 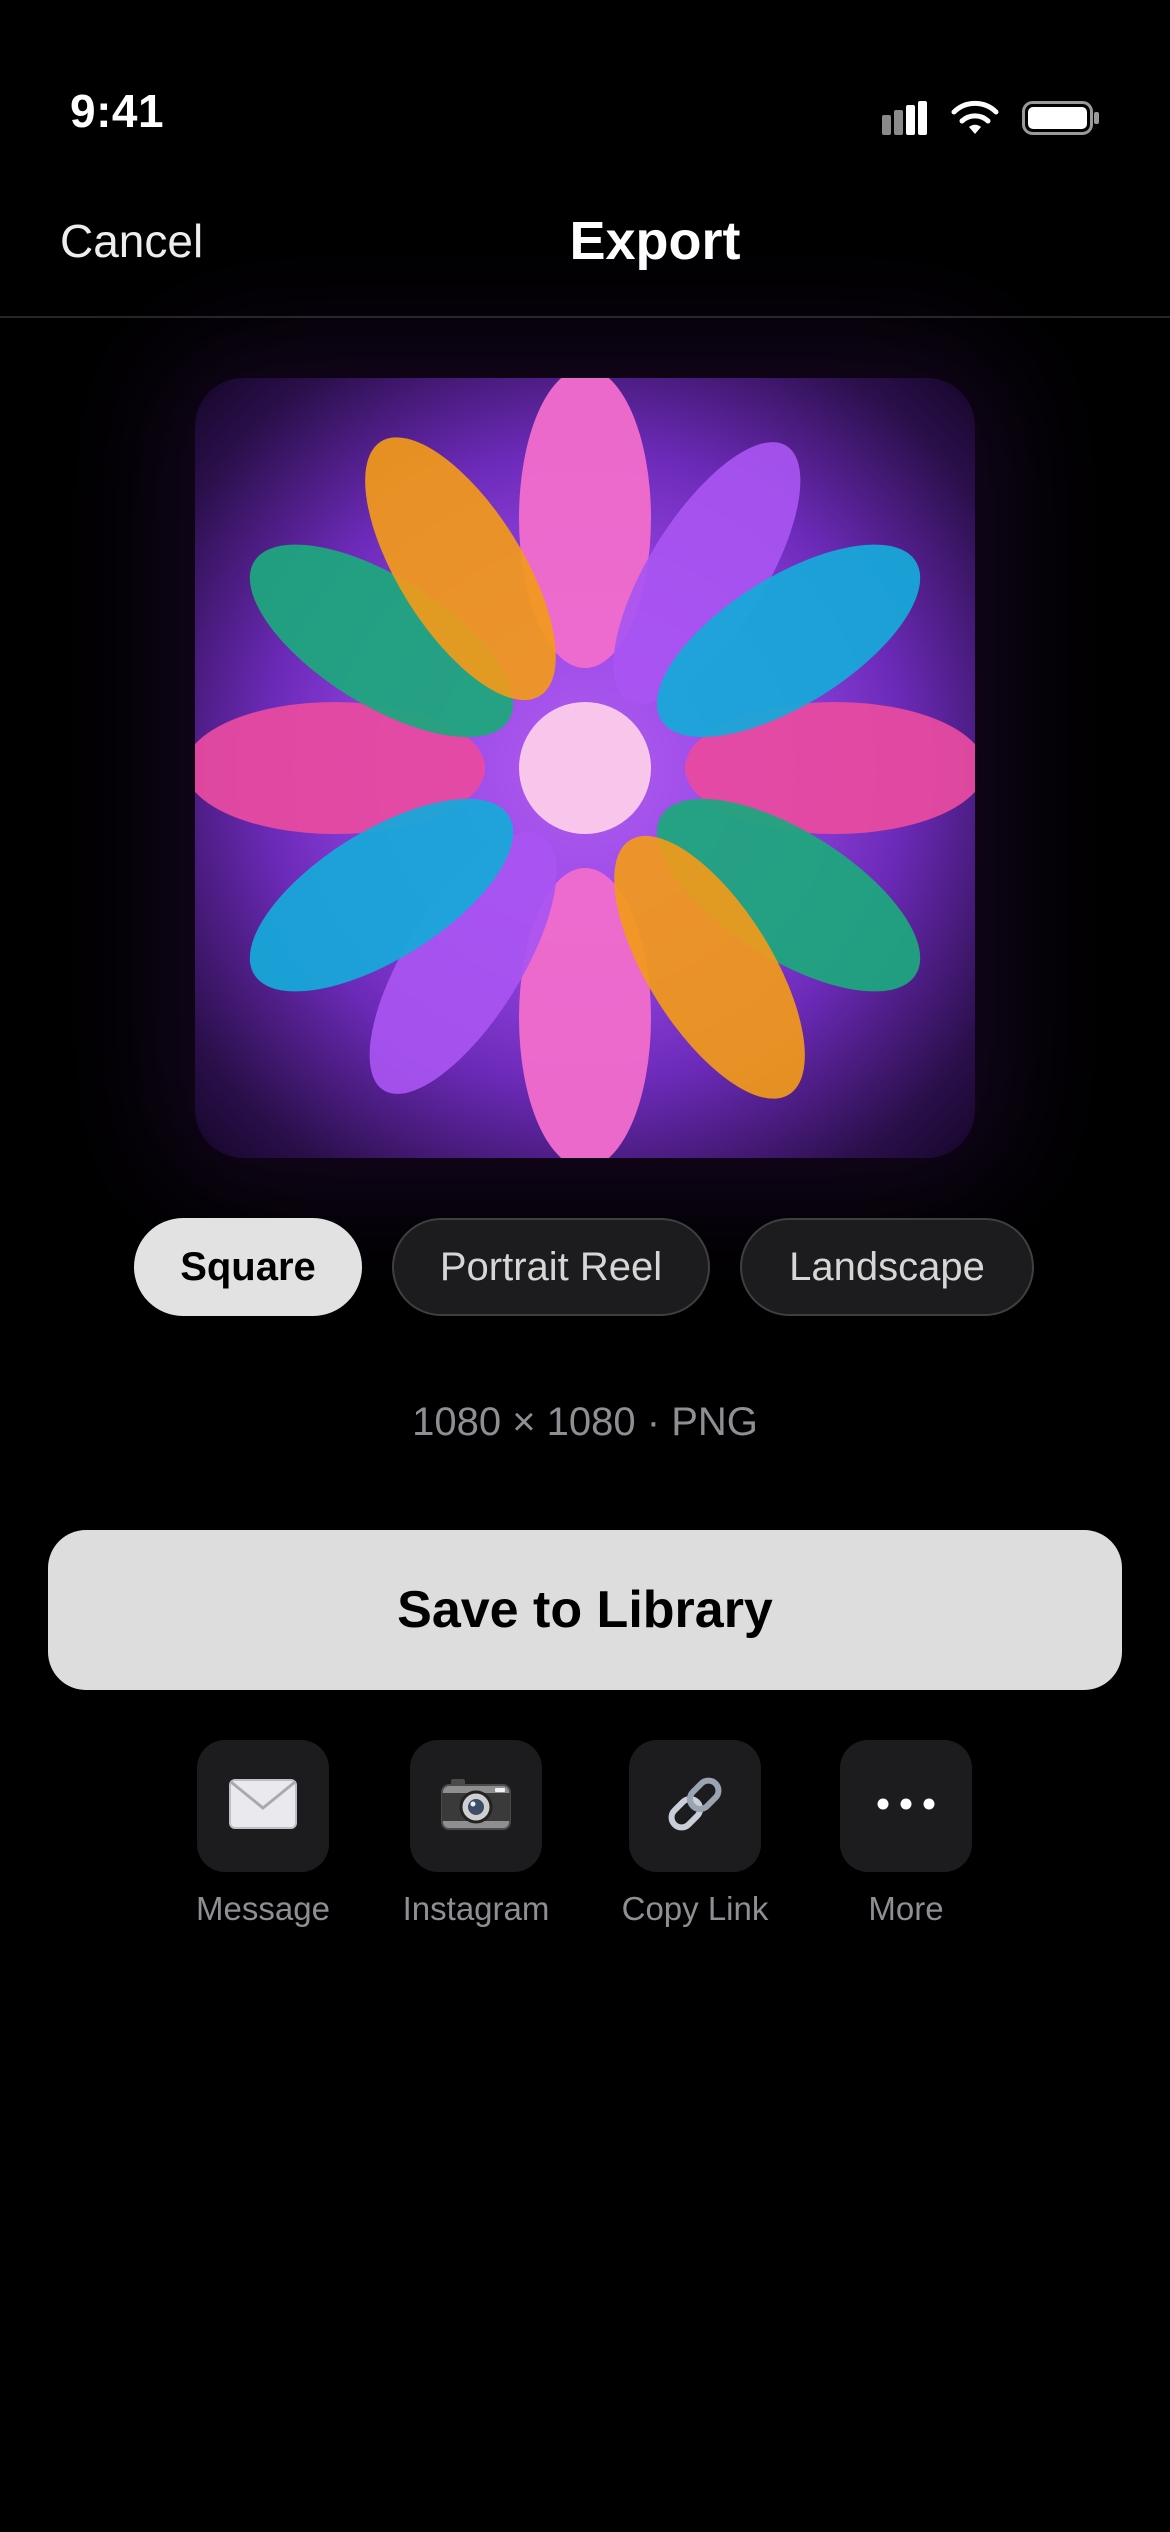 I want to click on cellular-signal-icon, so click(x=905, y=120).